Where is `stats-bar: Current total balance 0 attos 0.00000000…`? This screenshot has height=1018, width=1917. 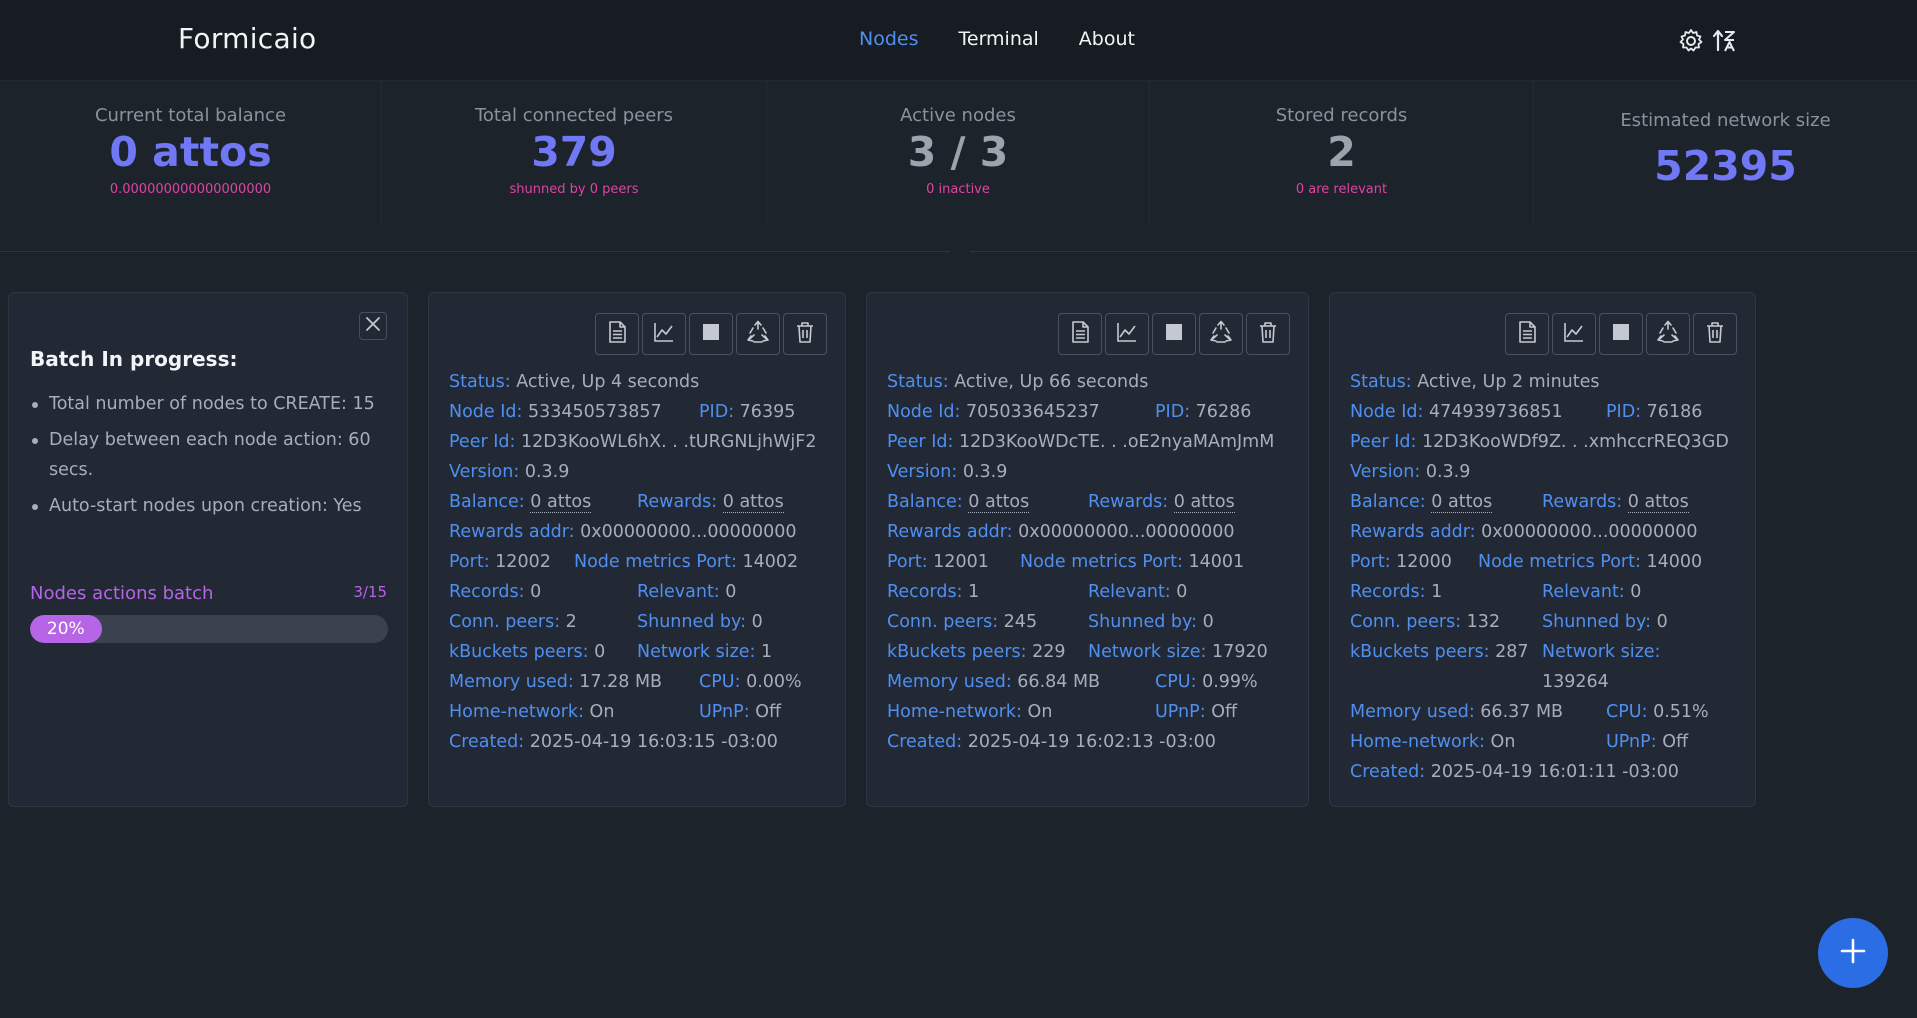 stats-bar: Current total balance 0 attos 0.00000000… is located at coordinates (958, 152).